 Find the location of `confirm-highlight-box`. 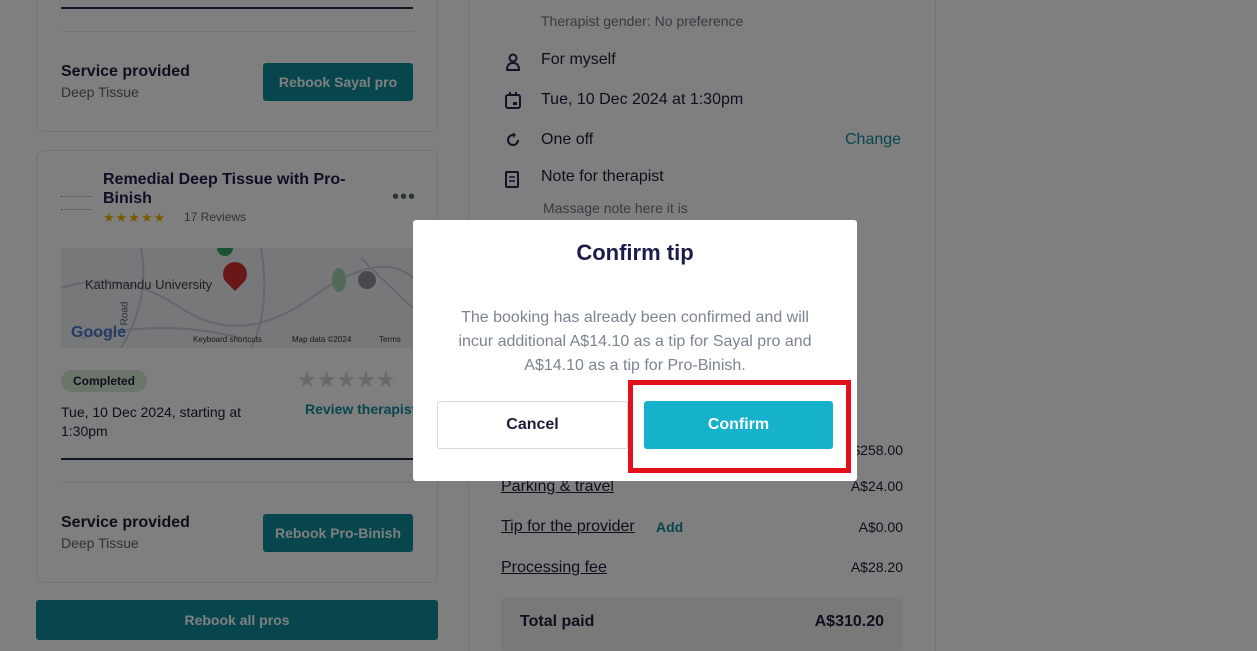

confirm-highlight-box is located at coordinates (739, 426).